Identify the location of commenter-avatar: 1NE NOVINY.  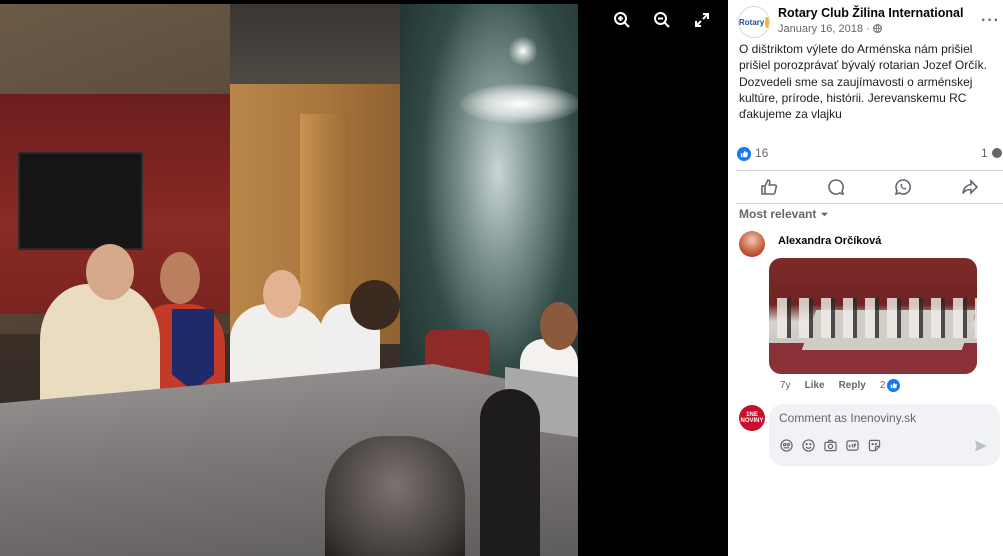
(752, 418).